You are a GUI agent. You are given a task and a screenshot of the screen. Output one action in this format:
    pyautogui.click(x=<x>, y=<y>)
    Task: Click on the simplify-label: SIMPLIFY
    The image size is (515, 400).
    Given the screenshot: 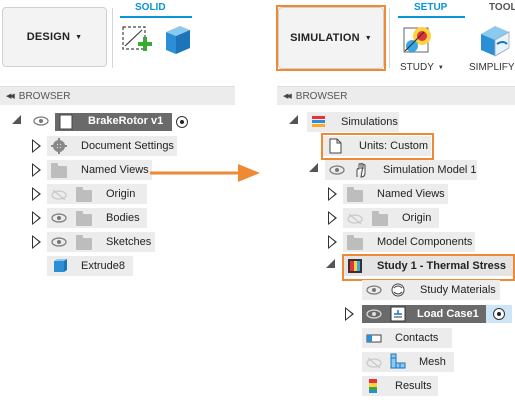 What is the action you would take?
    pyautogui.click(x=492, y=67)
    